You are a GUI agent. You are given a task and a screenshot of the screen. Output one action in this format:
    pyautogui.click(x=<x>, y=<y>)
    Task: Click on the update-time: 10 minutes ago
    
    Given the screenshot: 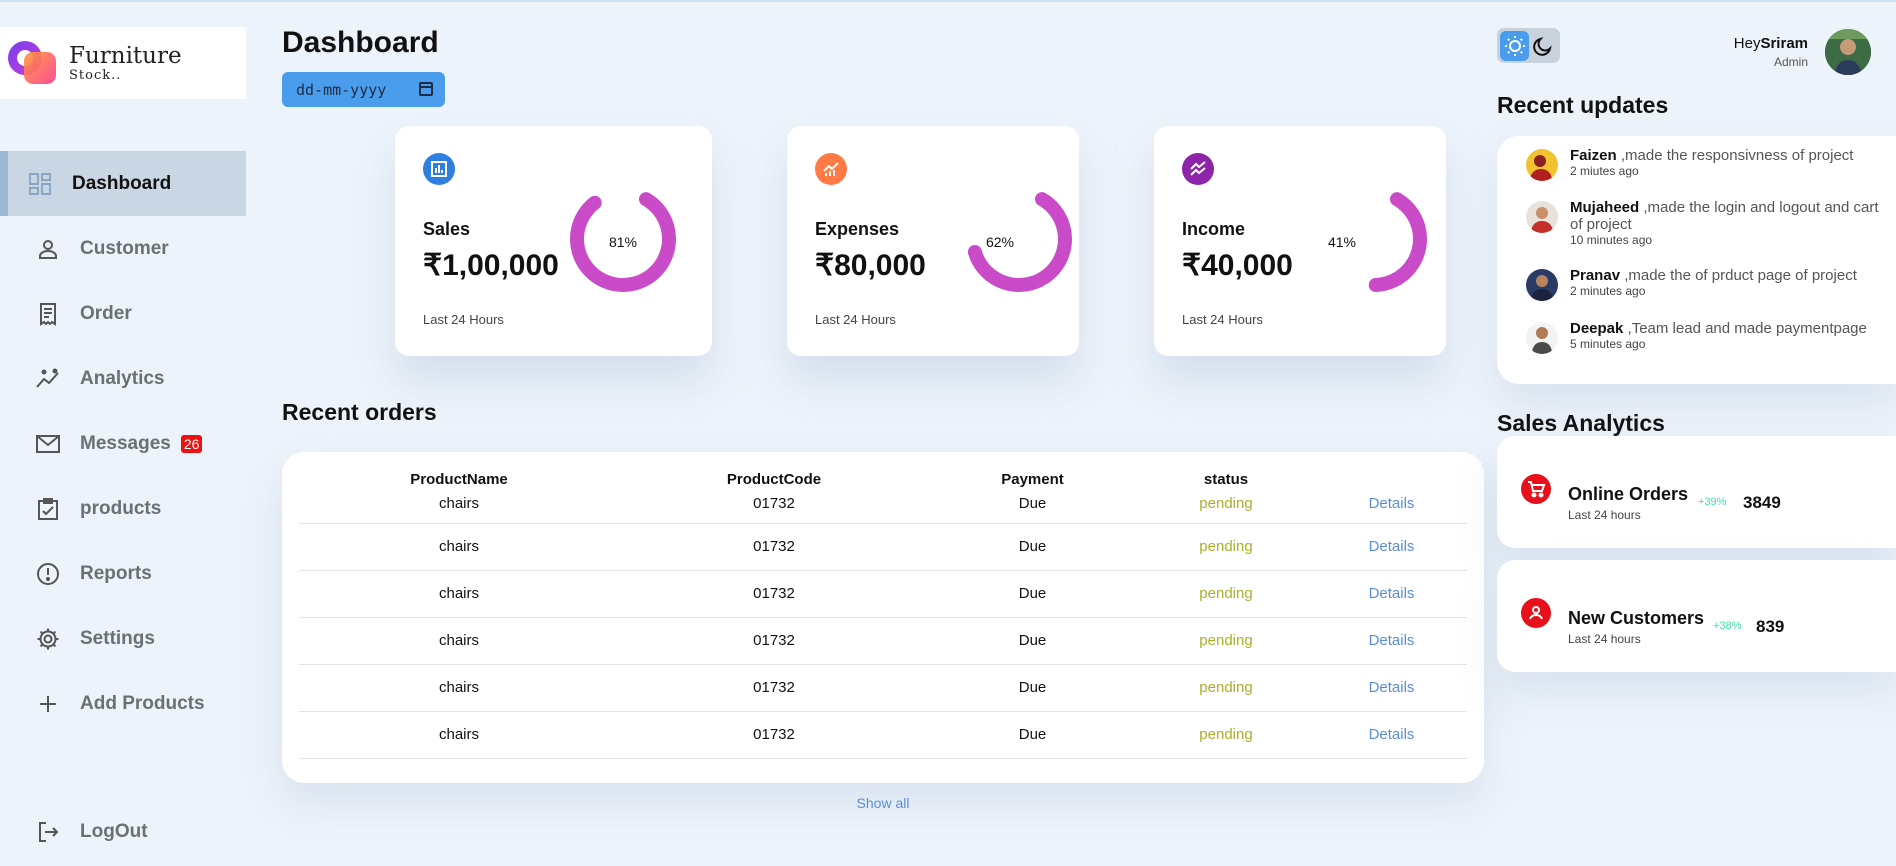 What is the action you would take?
    pyautogui.click(x=1611, y=240)
    